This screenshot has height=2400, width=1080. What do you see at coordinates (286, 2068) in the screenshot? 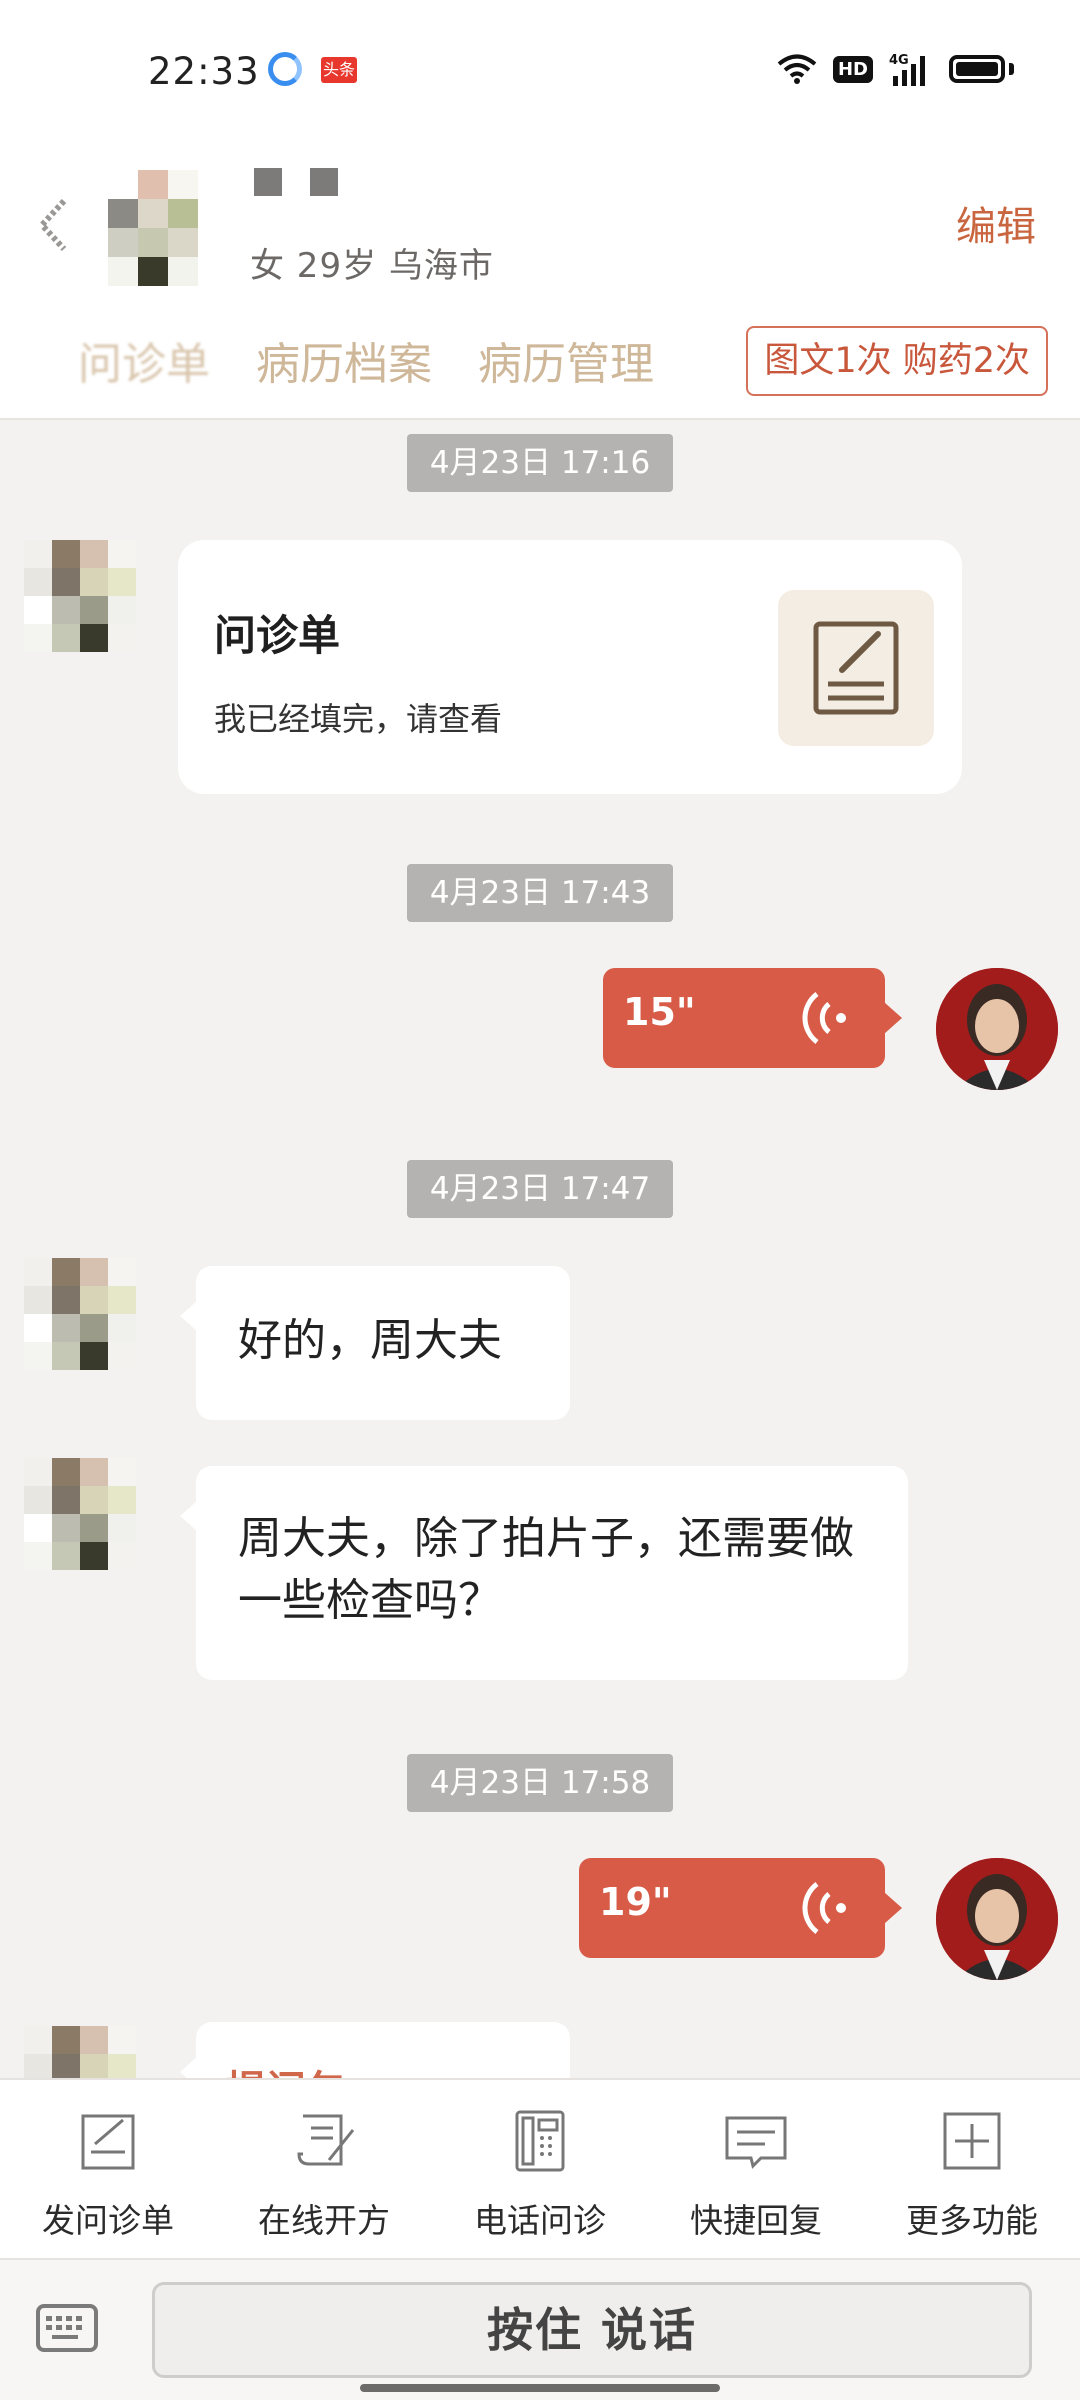
I see `question-pack-title: 提问包` at bounding box center [286, 2068].